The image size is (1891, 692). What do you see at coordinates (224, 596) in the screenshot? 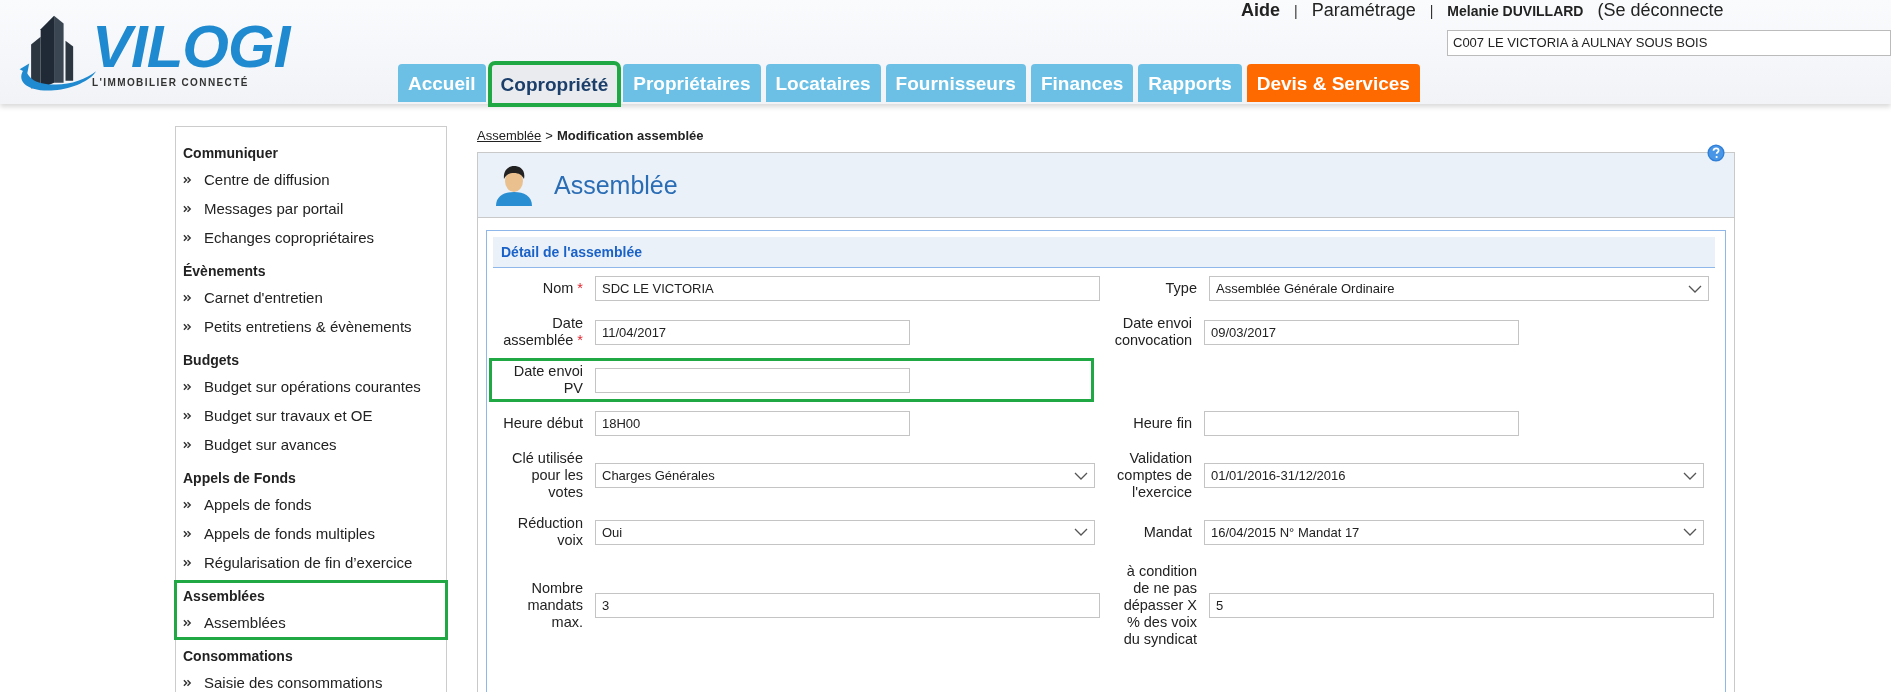
I see `sidebar-heading: Assemblées` at bounding box center [224, 596].